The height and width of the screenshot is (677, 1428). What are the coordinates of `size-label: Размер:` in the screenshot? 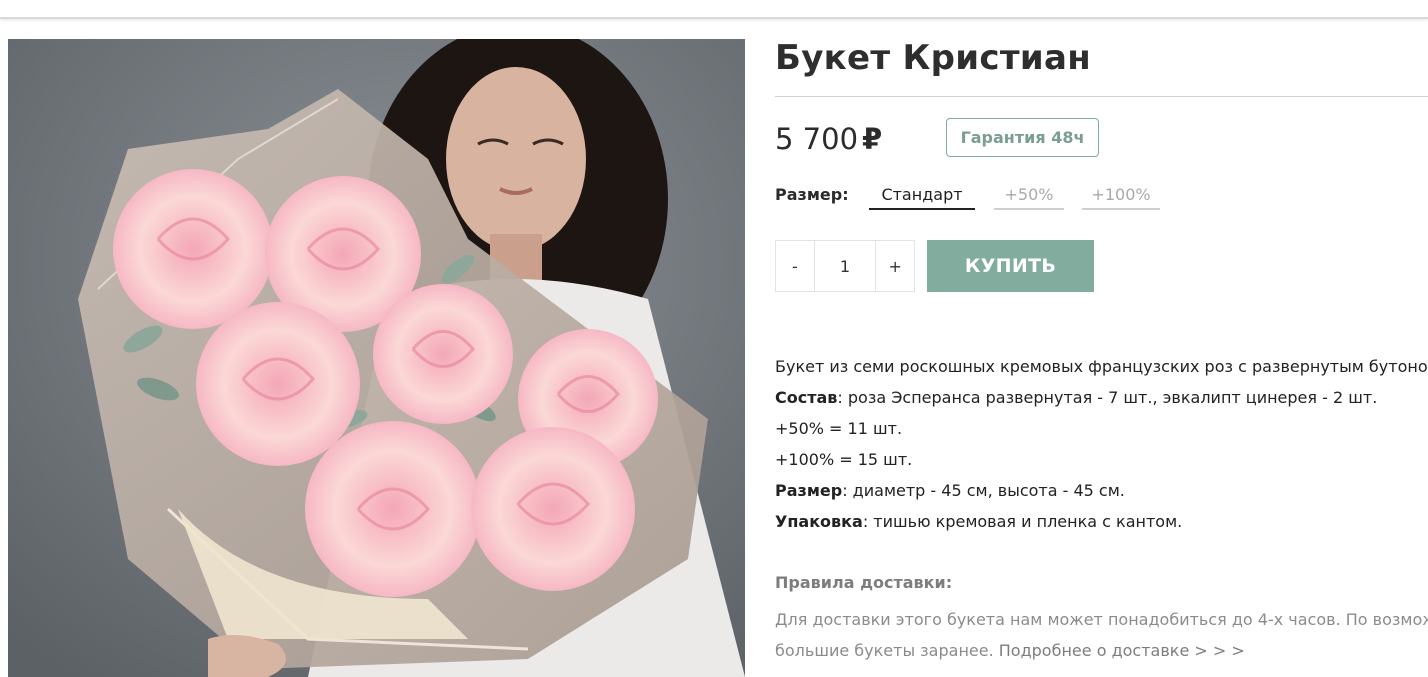 It's located at (812, 194).